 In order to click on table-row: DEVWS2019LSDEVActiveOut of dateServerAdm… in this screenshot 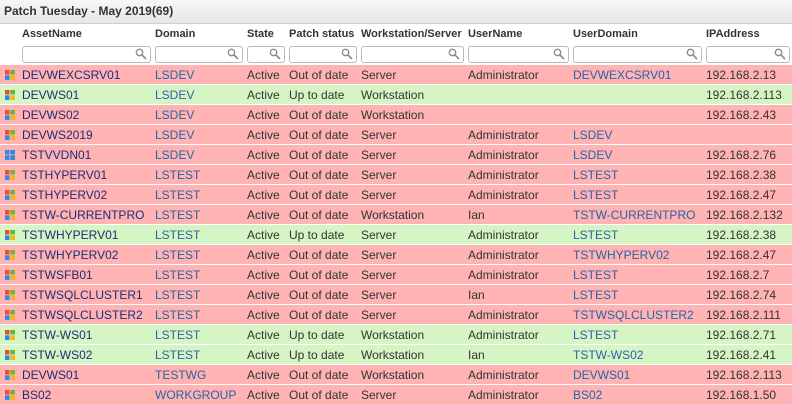, I will do `click(396, 135)`.